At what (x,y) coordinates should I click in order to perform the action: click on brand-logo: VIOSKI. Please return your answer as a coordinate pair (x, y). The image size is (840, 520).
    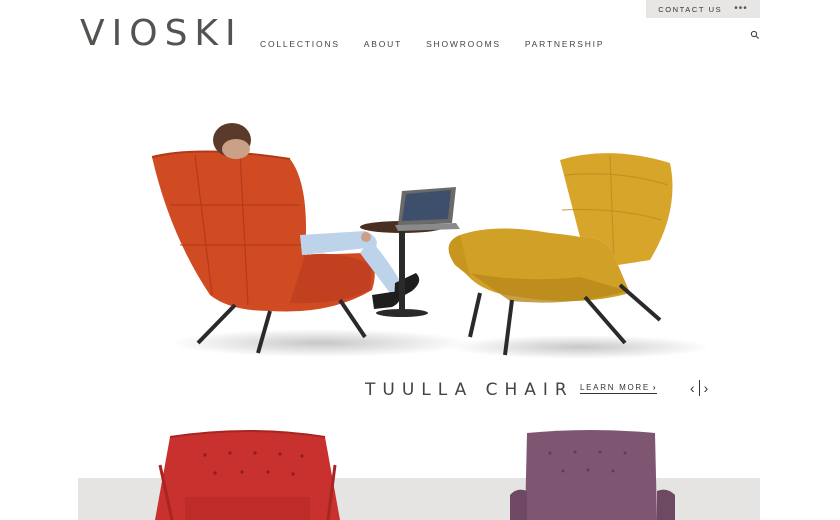
    Looking at the image, I should click on (161, 34).